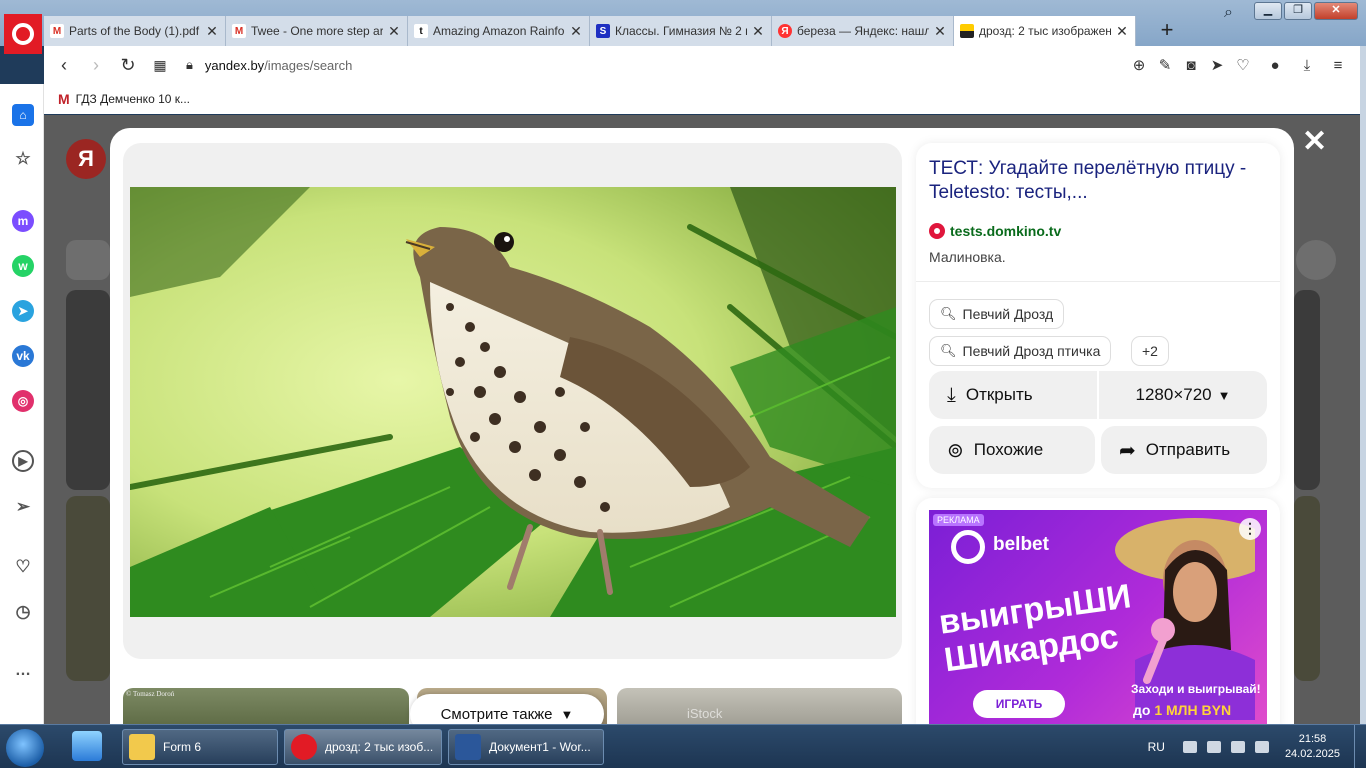 The height and width of the screenshot is (768, 1366). I want to click on show-desktop-button, so click(1360, 746).